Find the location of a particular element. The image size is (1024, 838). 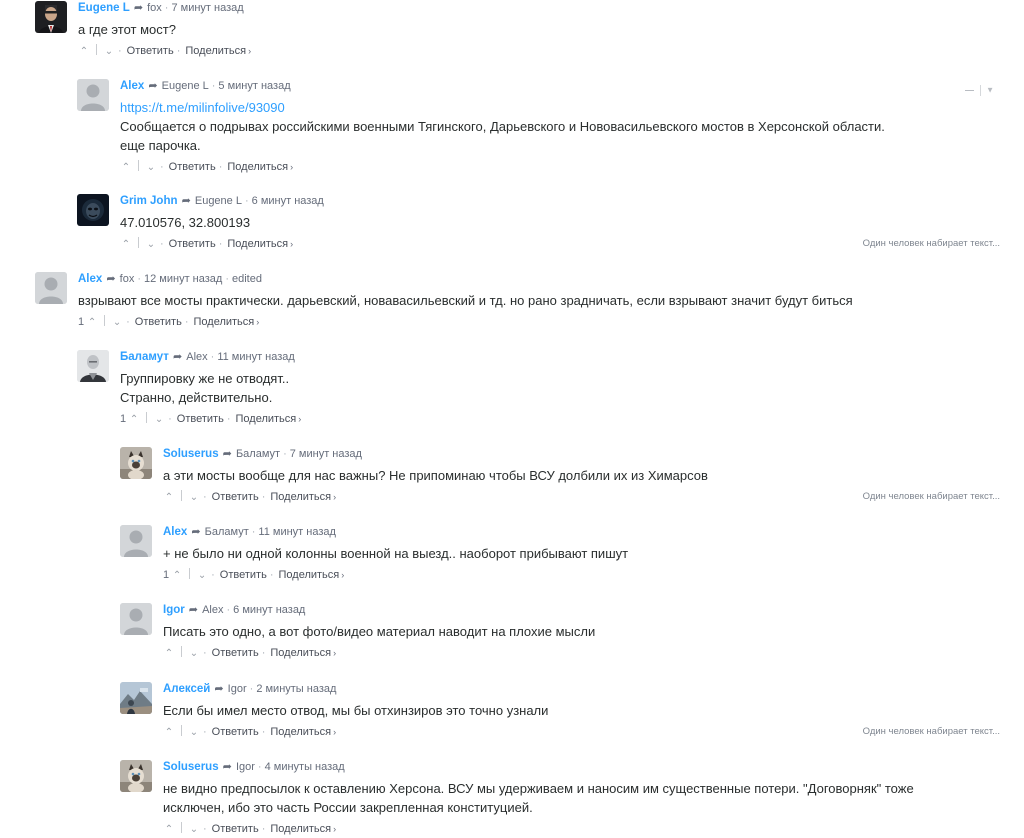

author-name: Eugene L is located at coordinates (104, 8).